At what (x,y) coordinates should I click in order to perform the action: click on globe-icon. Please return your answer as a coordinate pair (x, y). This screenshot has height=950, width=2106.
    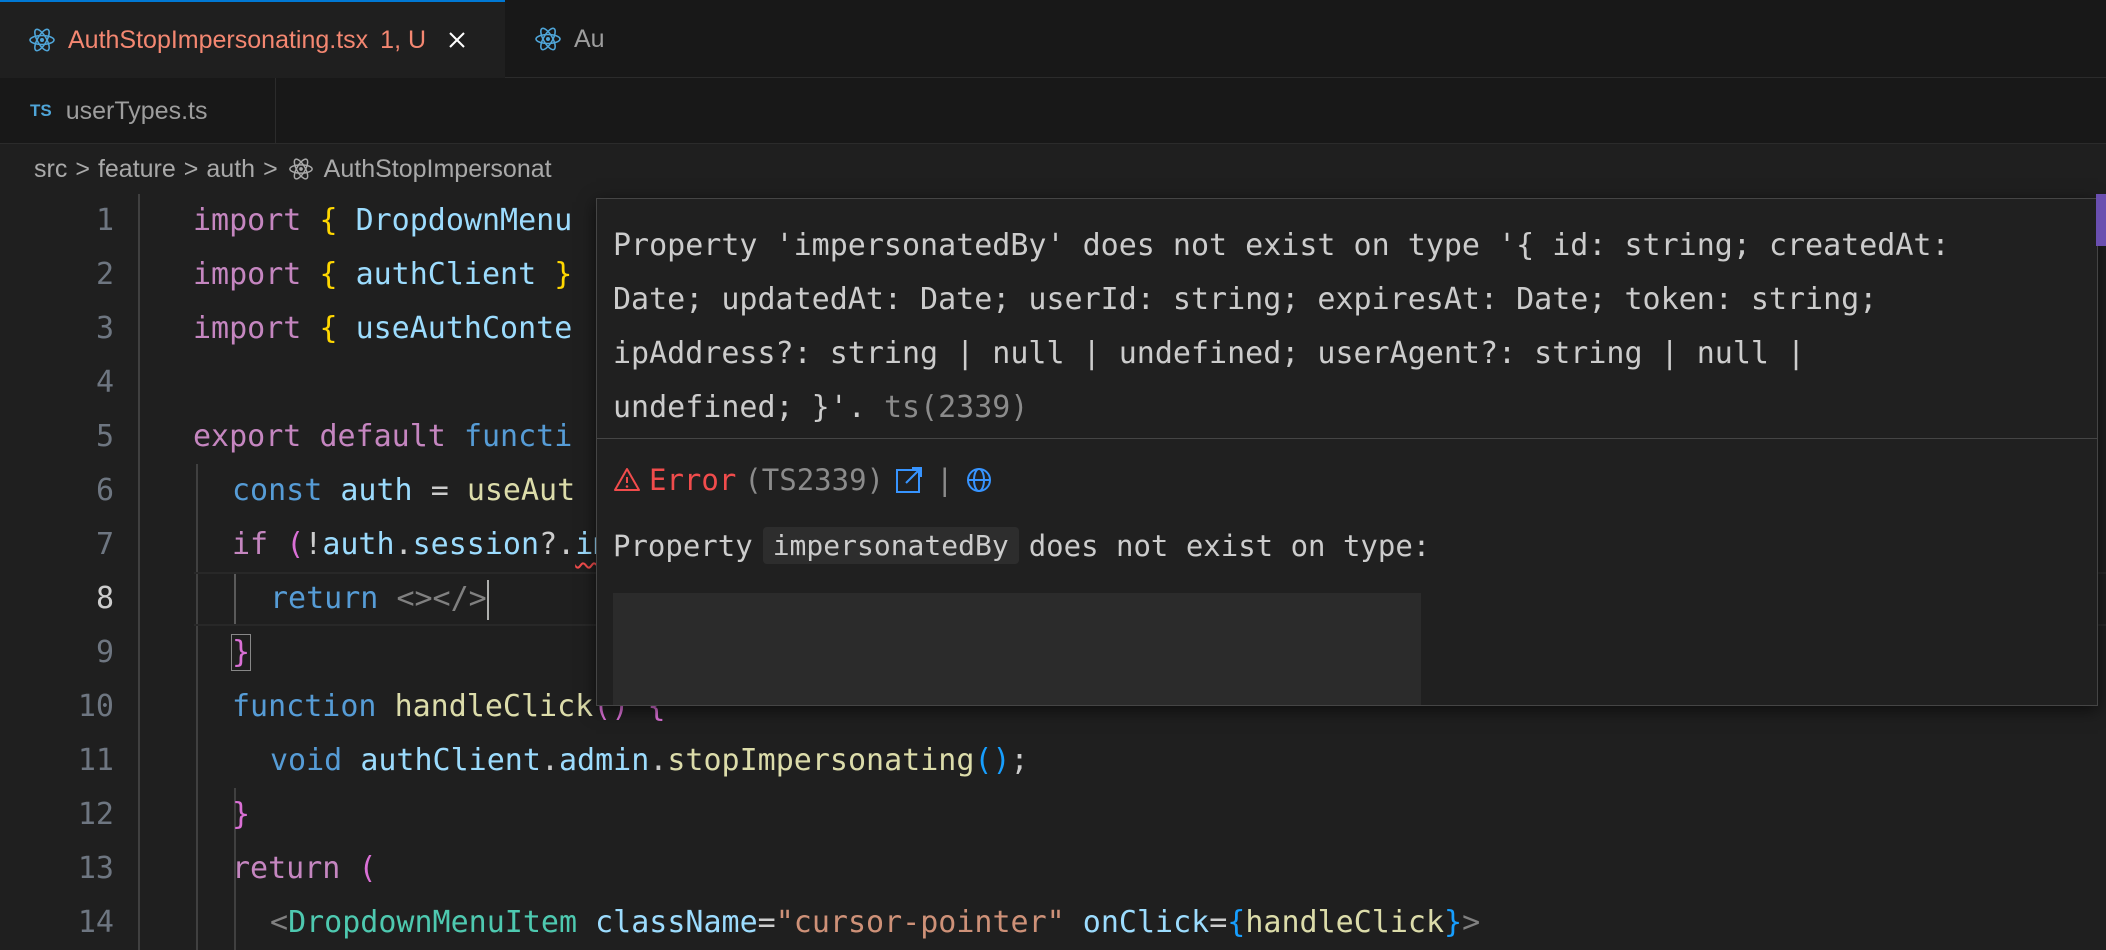
    Looking at the image, I should click on (979, 480).